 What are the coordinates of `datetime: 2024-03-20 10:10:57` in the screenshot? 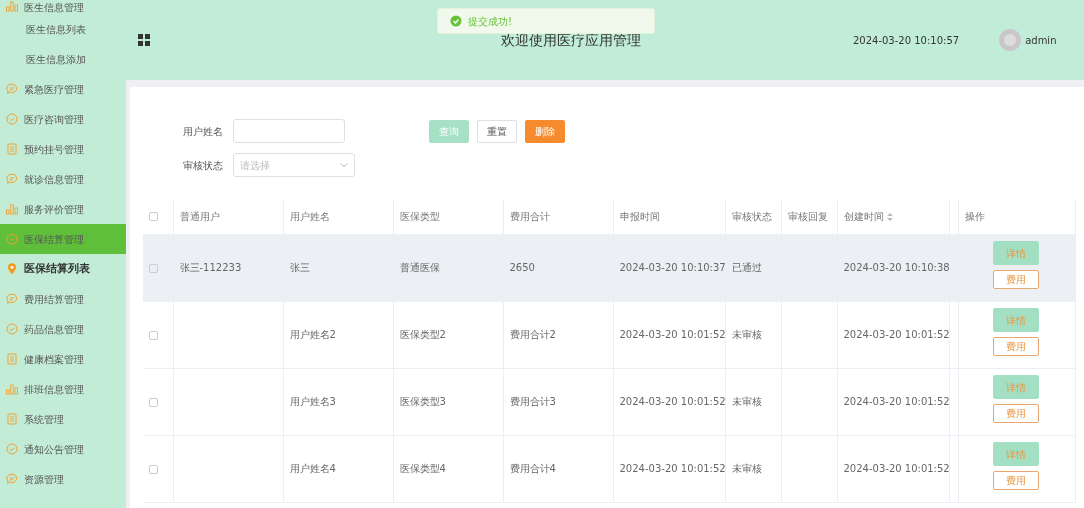 It's located at (906, 40).